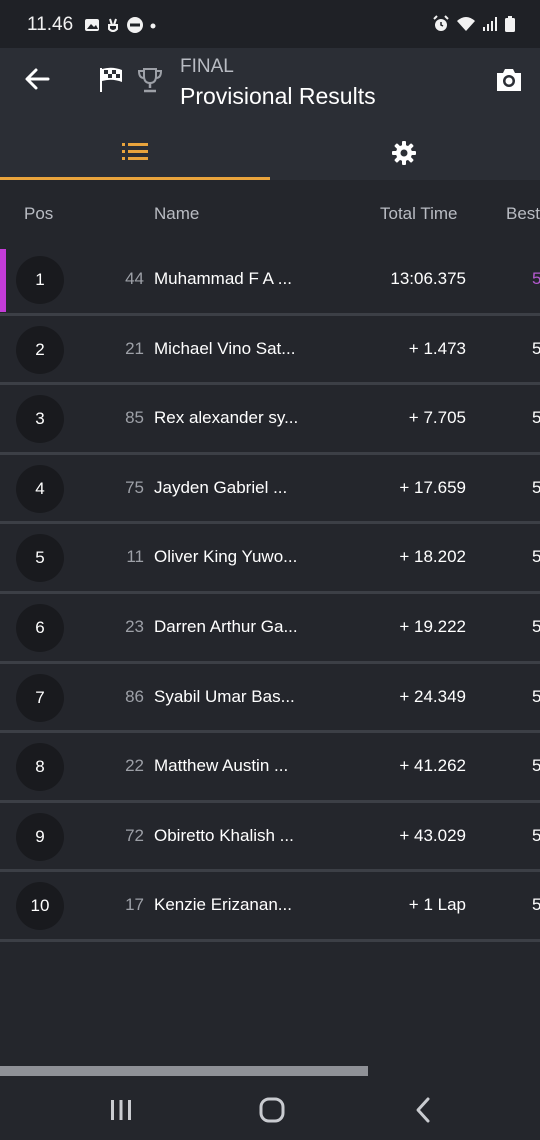 The width and height of the screenshot is (540, 1140). Describe the element at coordinates (40, 767) in the screenshot. I see `position-badge: 8` at that location.